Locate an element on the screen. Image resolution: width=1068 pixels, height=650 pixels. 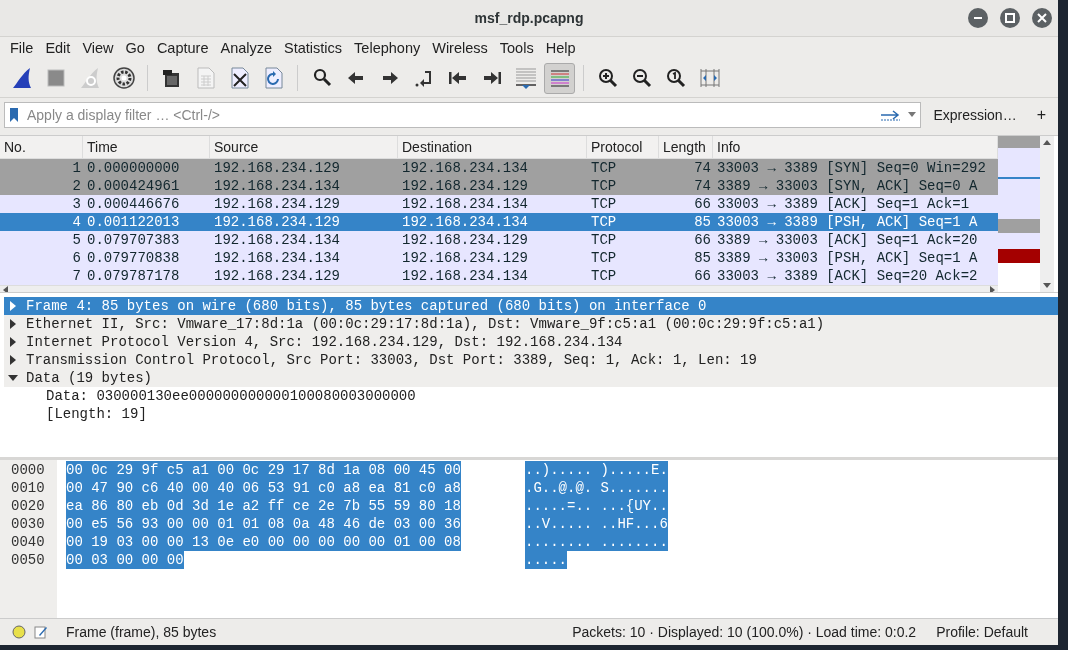
packet-number: 3 is located at coordinates (76, 204).